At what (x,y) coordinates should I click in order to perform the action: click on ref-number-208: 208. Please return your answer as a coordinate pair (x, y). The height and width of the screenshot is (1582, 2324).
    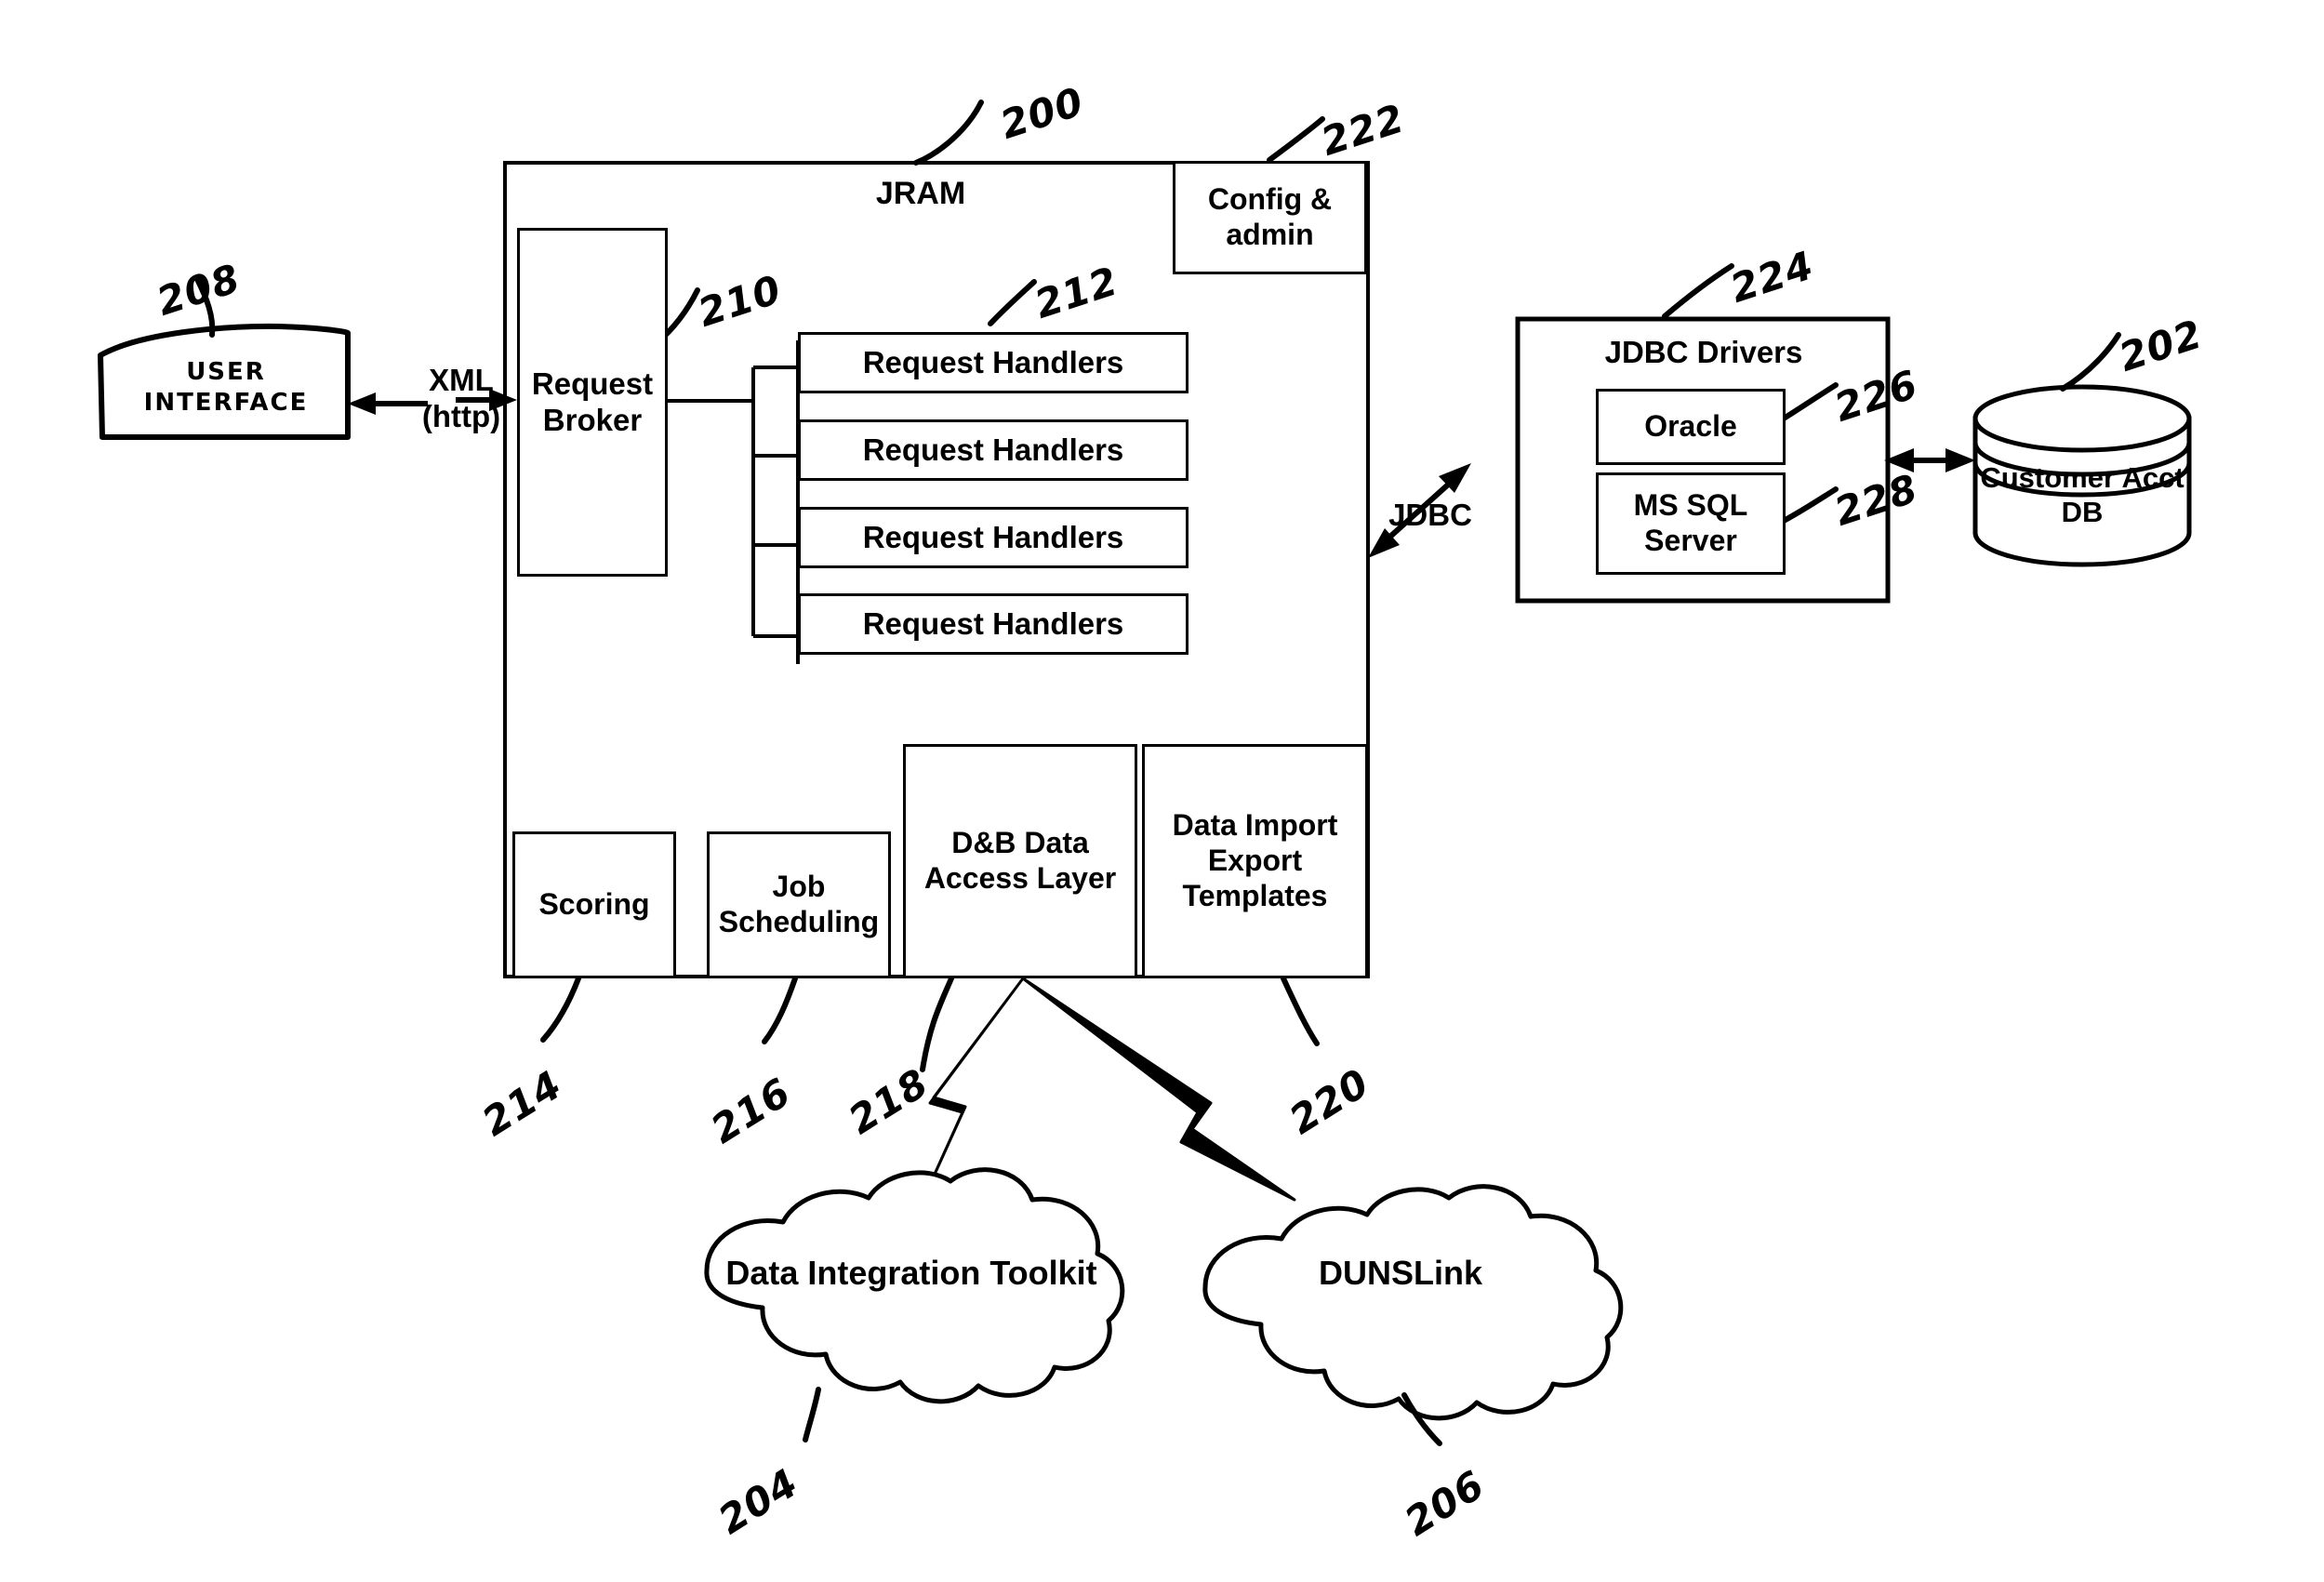
    Looking at the image, I should click on (198, 290).